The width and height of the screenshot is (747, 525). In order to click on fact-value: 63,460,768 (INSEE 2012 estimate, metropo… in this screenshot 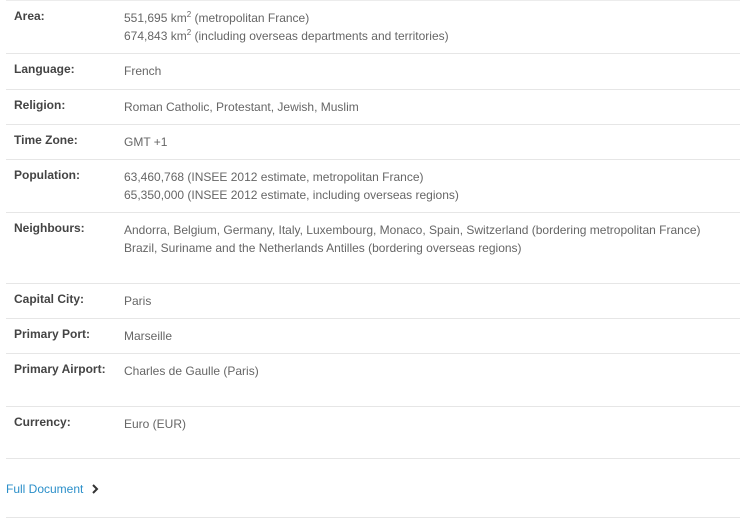, I will do `click(432, 186)`.